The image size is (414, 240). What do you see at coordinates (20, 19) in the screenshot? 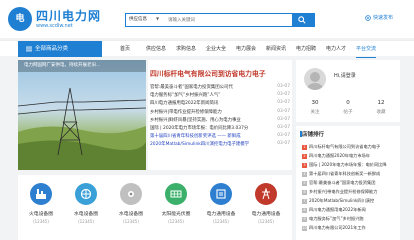
I see `logo-mark: 电` at bounding box center [20, 19].